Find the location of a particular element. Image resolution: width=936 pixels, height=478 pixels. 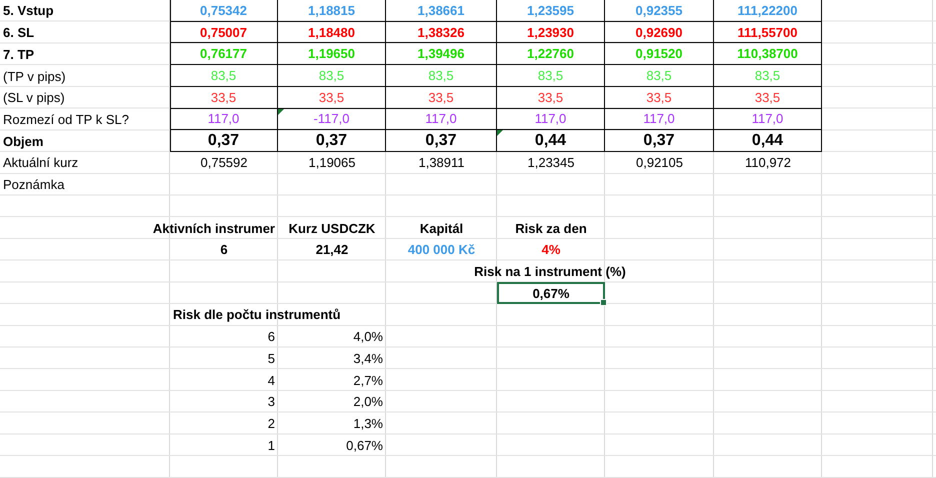

table-cell-text: 0,67% is located at coordinates (364, 445).